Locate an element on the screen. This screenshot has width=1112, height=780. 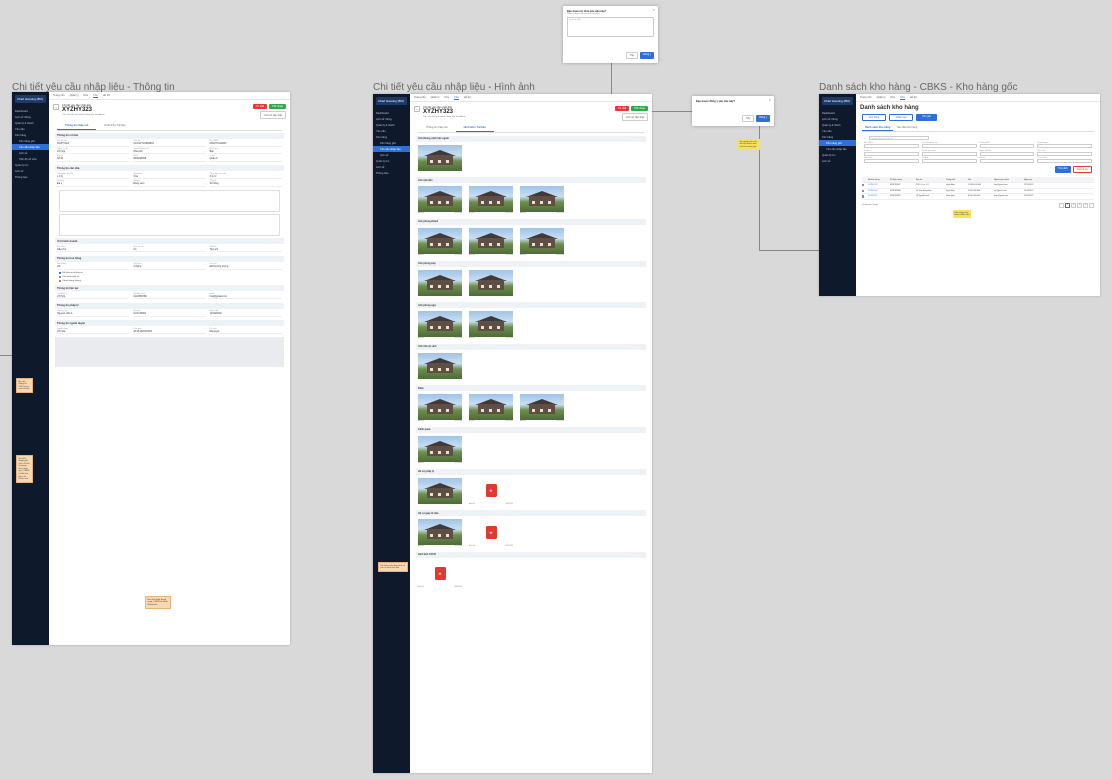
table-cell: XYZHY324 is located at coordinates (879, 191).